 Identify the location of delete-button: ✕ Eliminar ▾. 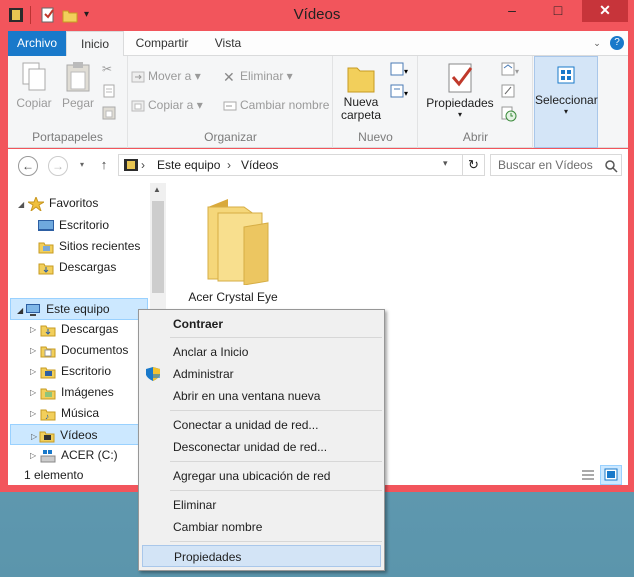
(258, 76).